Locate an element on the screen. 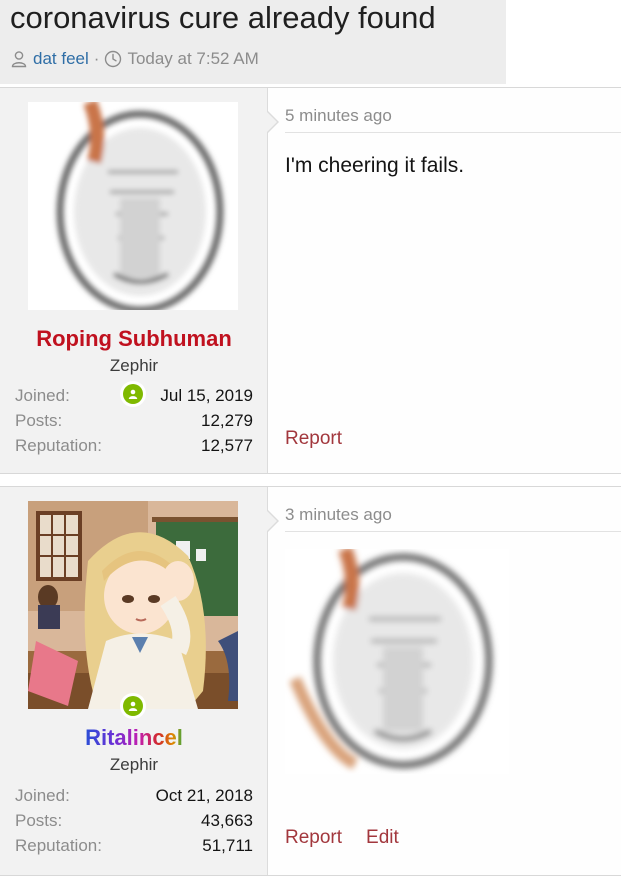 The height and width of the screenshot is (876, 621). post-time-link: 3 minutes ago is located at coordinates (338, 515).